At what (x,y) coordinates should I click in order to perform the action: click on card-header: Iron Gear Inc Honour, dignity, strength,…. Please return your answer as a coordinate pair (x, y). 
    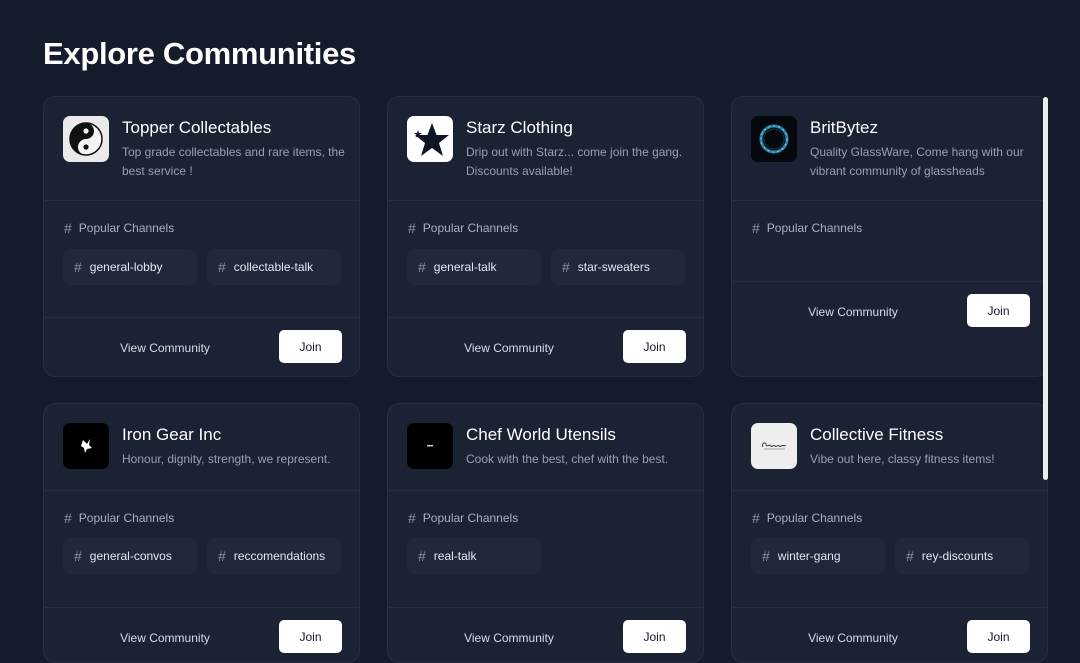
    Looking at the image, I should click on (201, 447).